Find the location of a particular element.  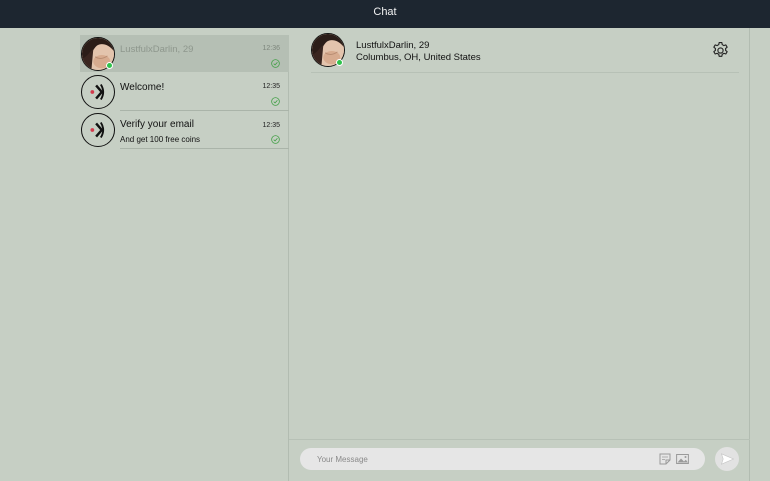

page-title: Chat is located at coordinates (385, 12).